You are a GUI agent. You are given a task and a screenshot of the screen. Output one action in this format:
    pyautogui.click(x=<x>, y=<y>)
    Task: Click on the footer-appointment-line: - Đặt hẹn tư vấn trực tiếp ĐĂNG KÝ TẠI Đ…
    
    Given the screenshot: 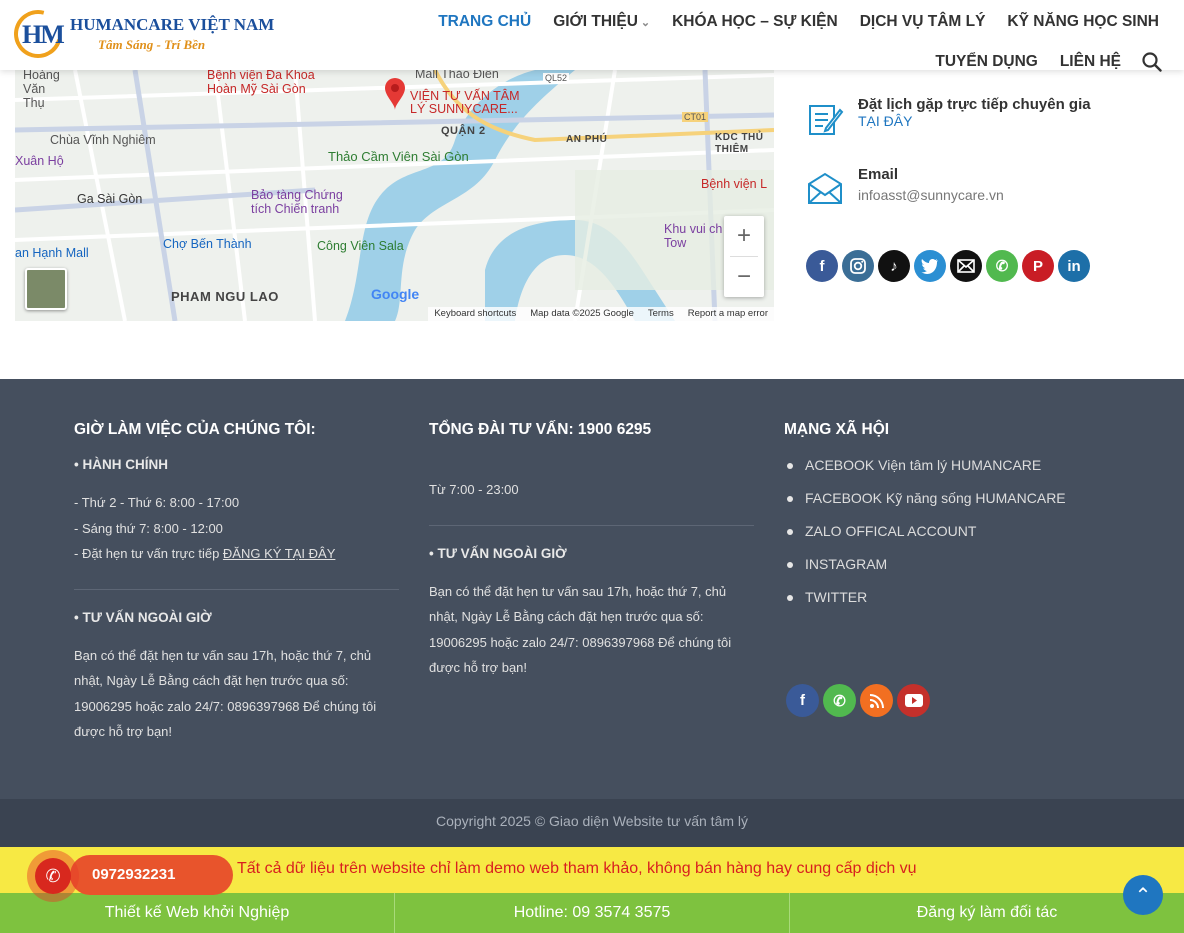 What is the action you would take?
    pyautogui.click(x=205, y=553)
    